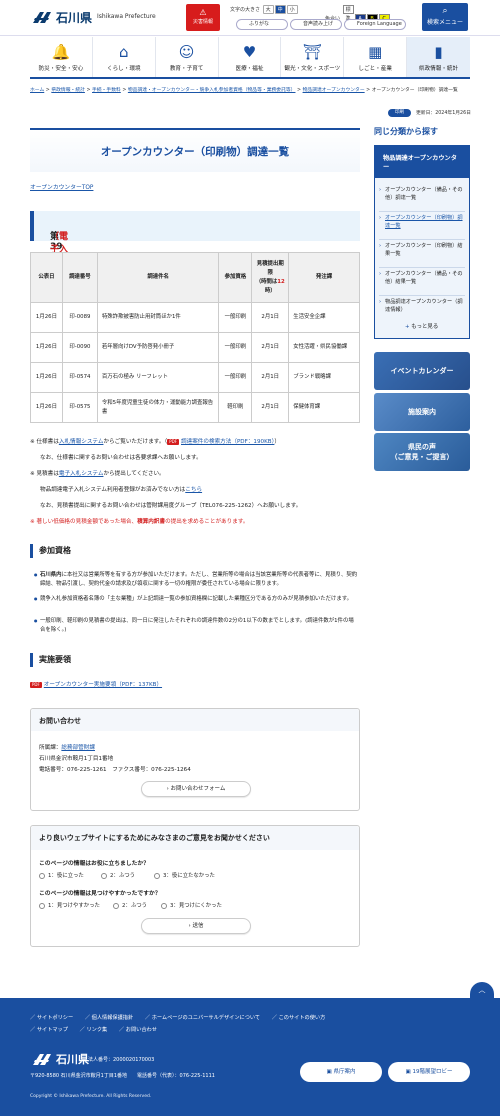 This screenshot has height=1116, width=500. I want to click on font-size-medium: 中, so click(280, 9).